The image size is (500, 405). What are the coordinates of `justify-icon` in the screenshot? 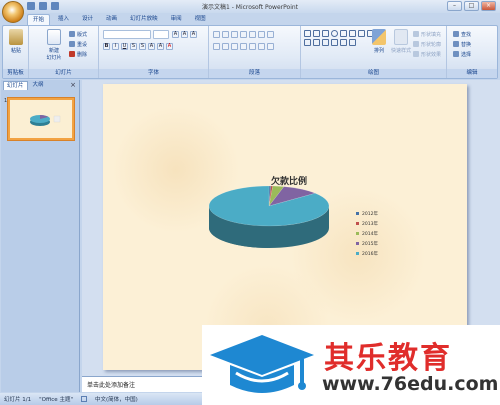 It's located at (243, 46).